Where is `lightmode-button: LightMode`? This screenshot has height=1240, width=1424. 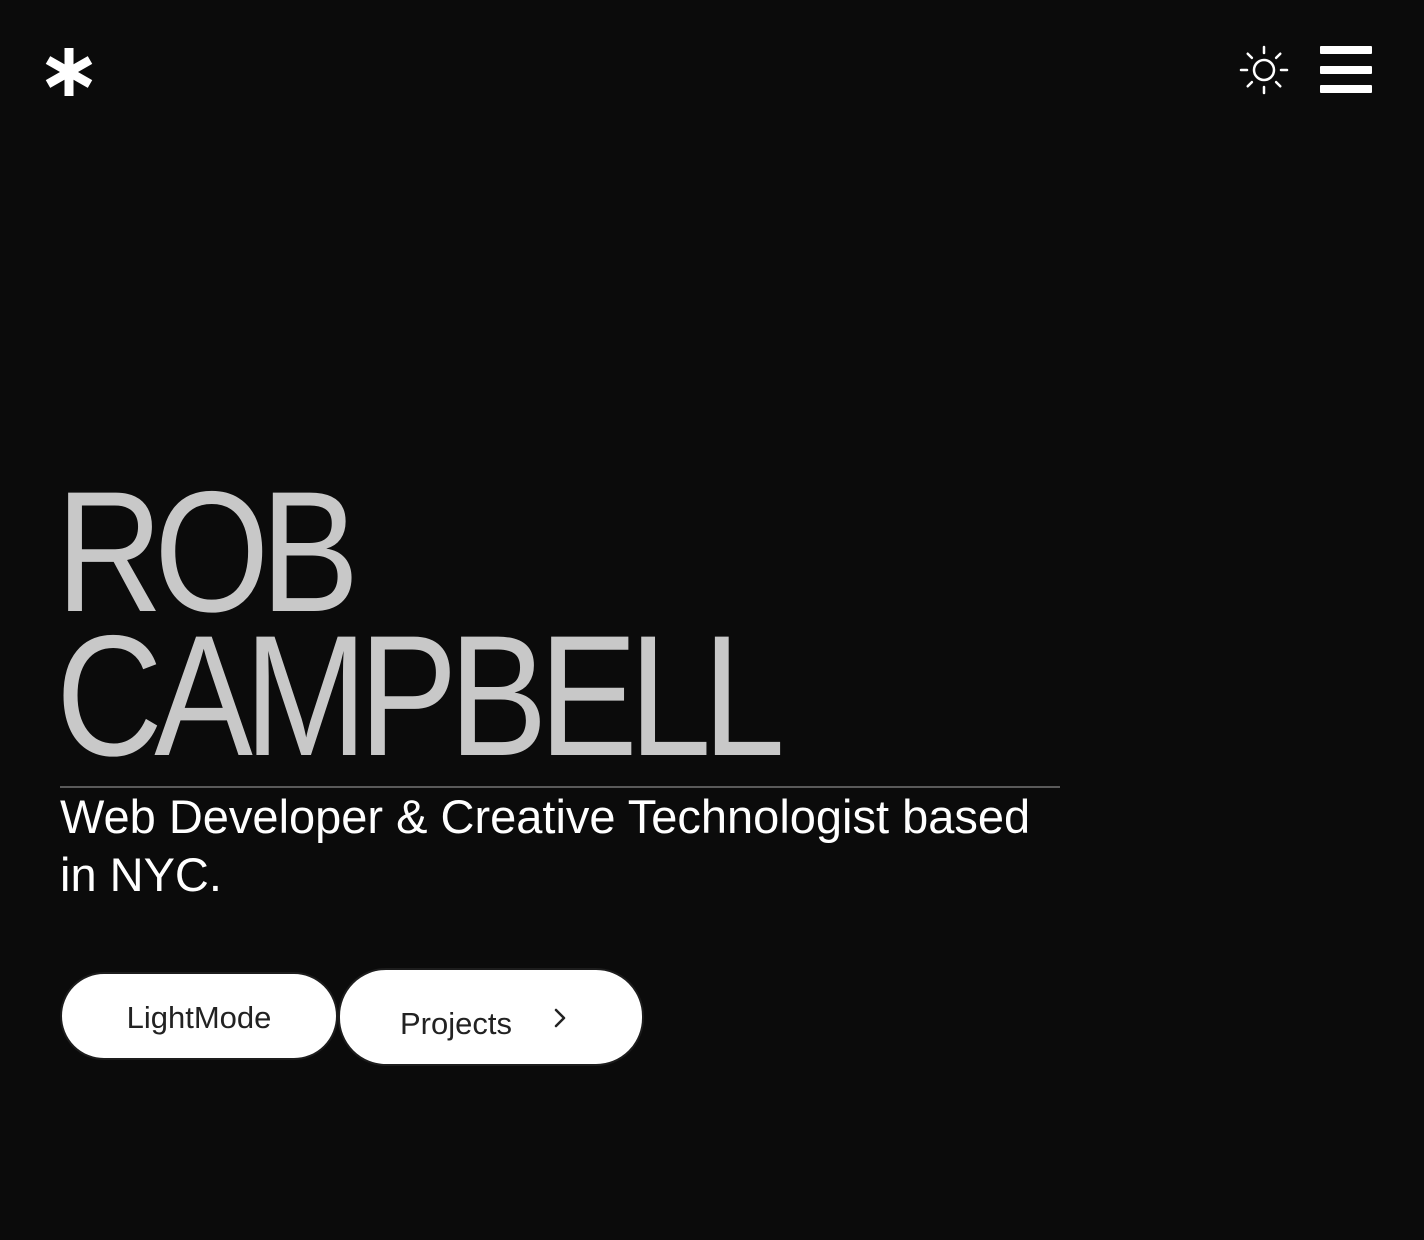
lightmode-button: LightMode is located at coordinates (199, 1016).